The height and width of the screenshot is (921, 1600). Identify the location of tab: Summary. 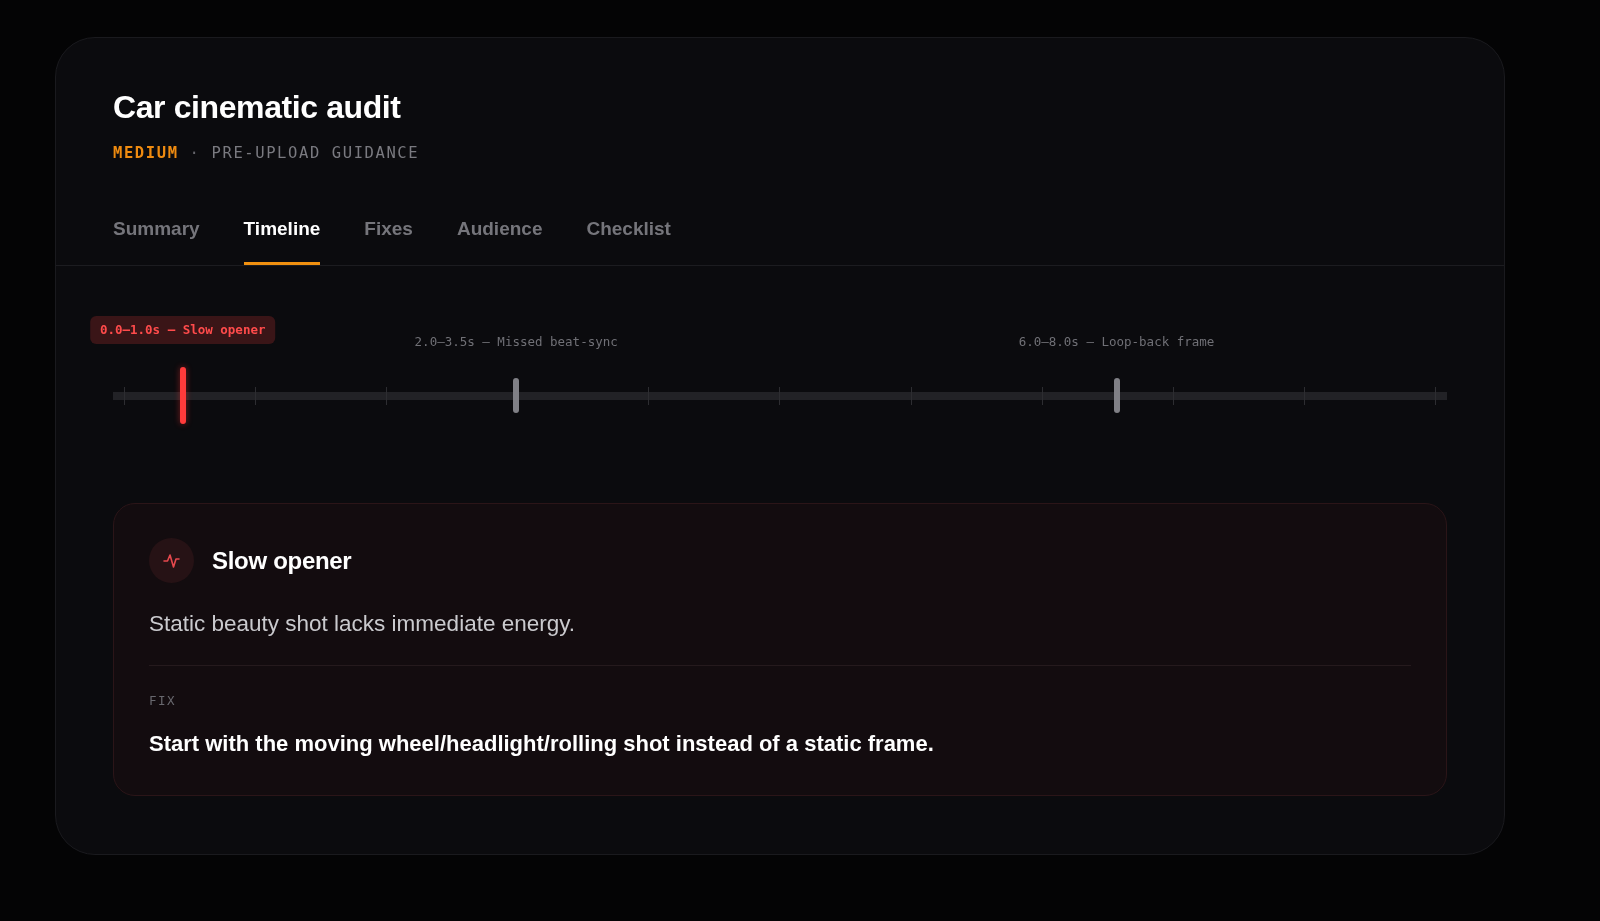
(156, 237).